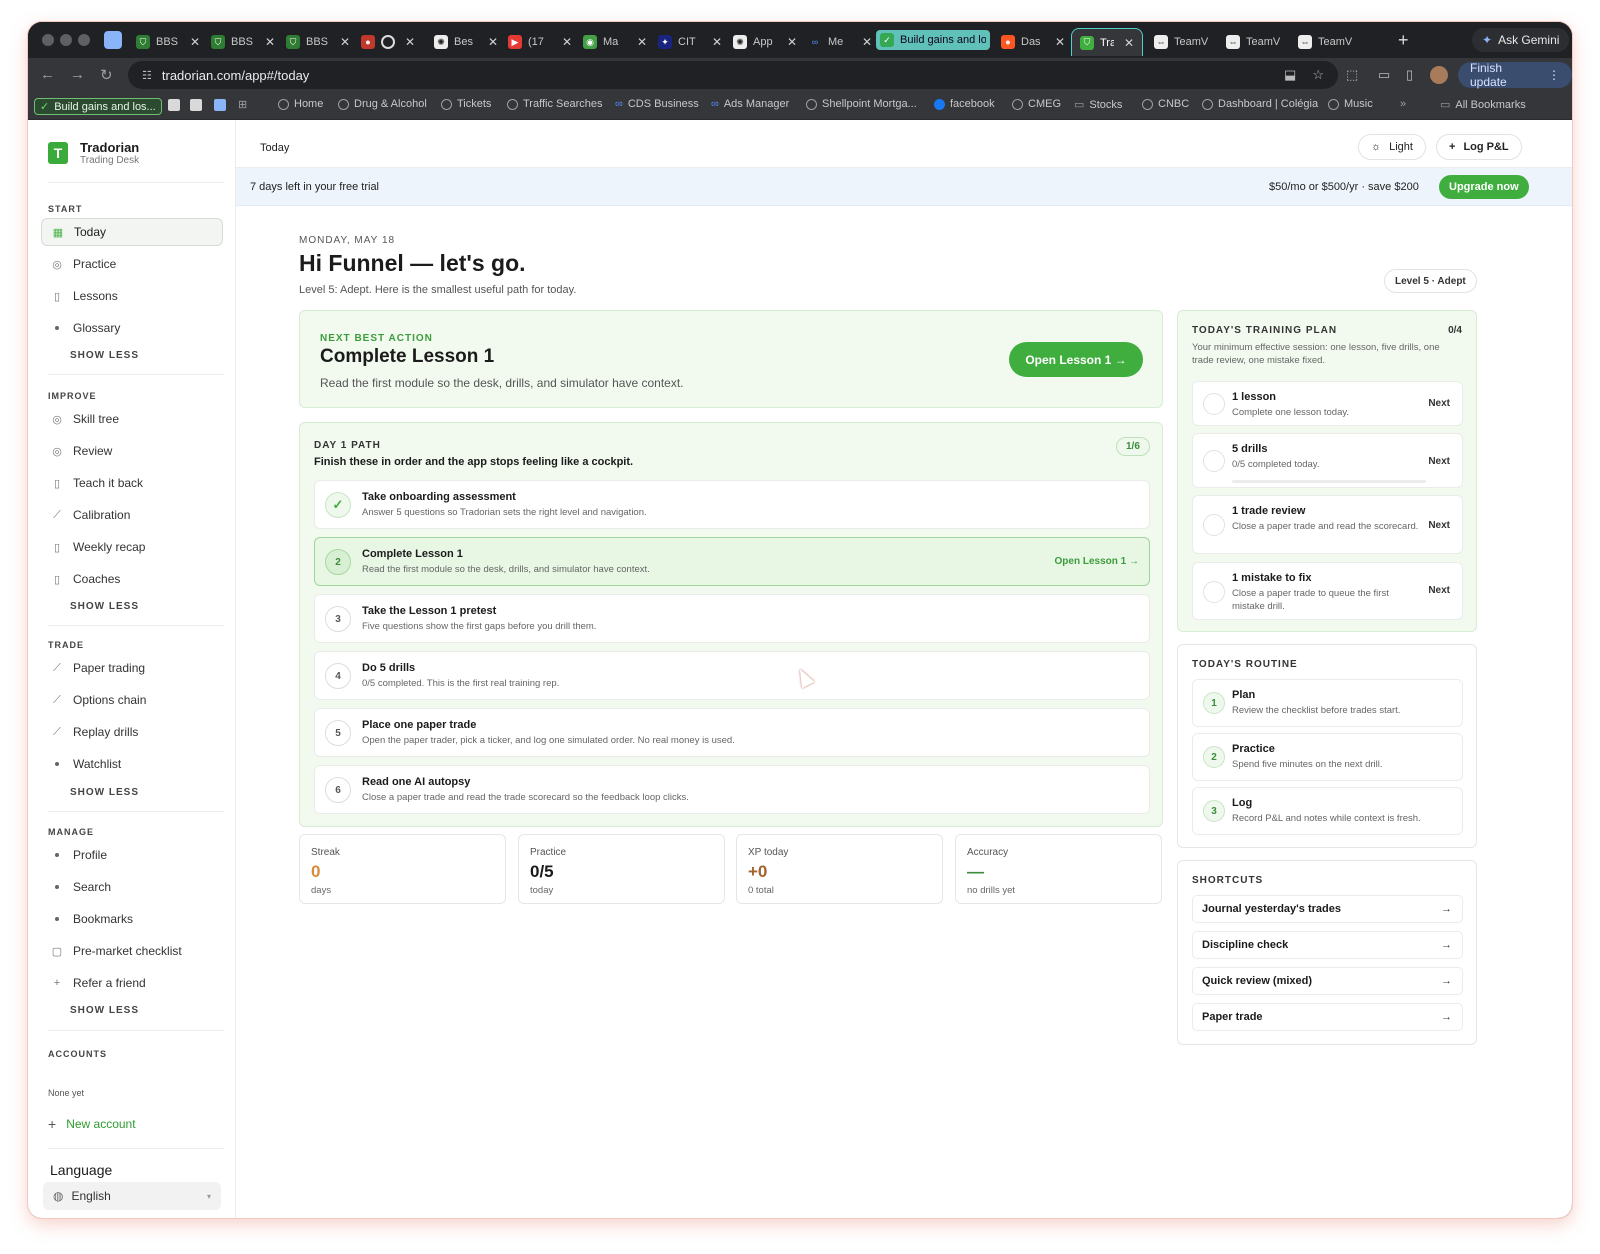  Describe the element at coordinates (382, 104) in the screenshot. I see `bookmark-drug-alcohol: Drug & Alcohol` at that location.